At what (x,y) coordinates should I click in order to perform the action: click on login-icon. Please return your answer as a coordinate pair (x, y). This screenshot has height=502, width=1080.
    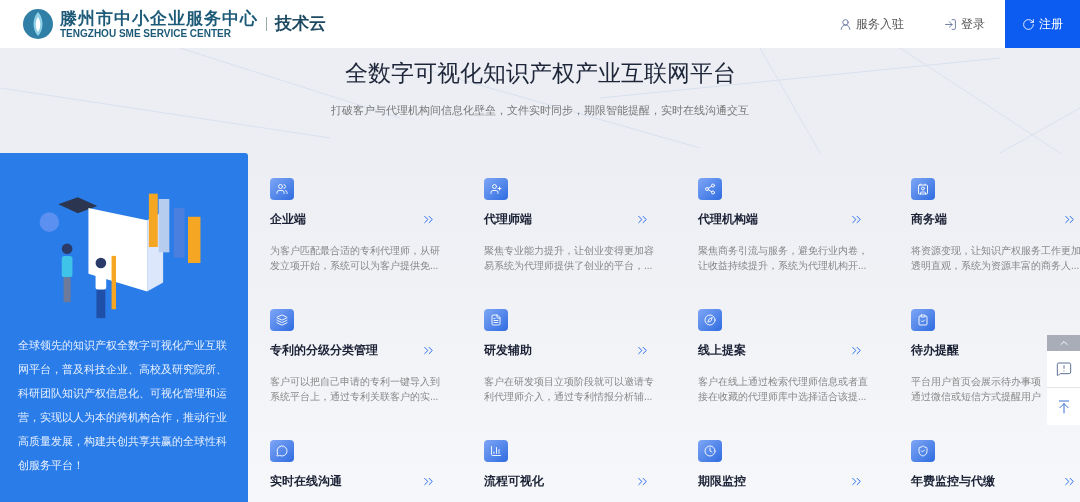
    Looking at the image, I should click on (950, 24).